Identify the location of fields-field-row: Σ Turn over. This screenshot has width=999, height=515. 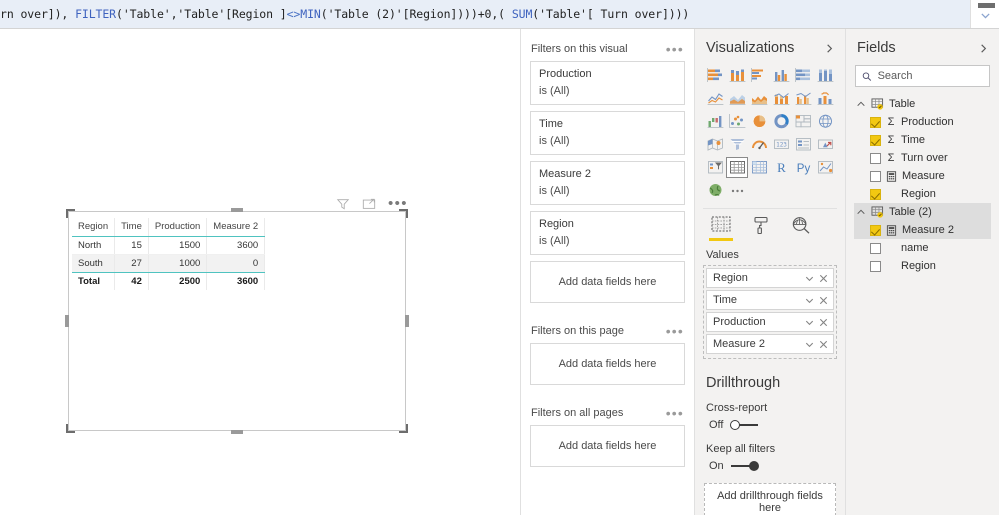
(922, 158).